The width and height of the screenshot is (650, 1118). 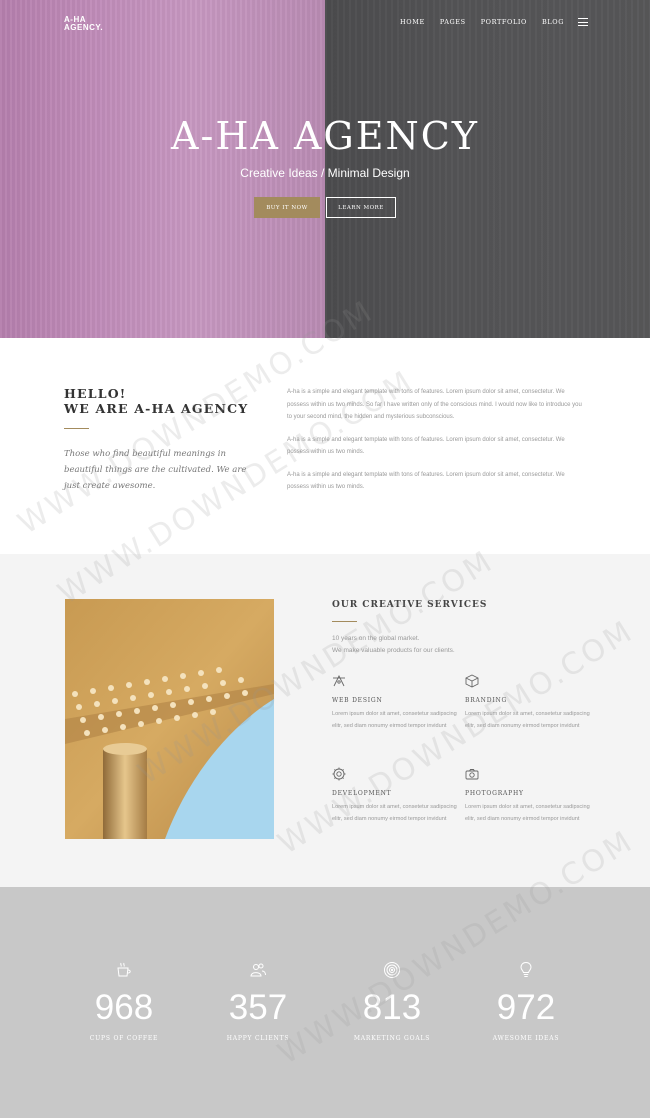 What do you see at coordinates (258, 970) in the screenshot?
I see `users-icon` at bounding box center [258, 970].